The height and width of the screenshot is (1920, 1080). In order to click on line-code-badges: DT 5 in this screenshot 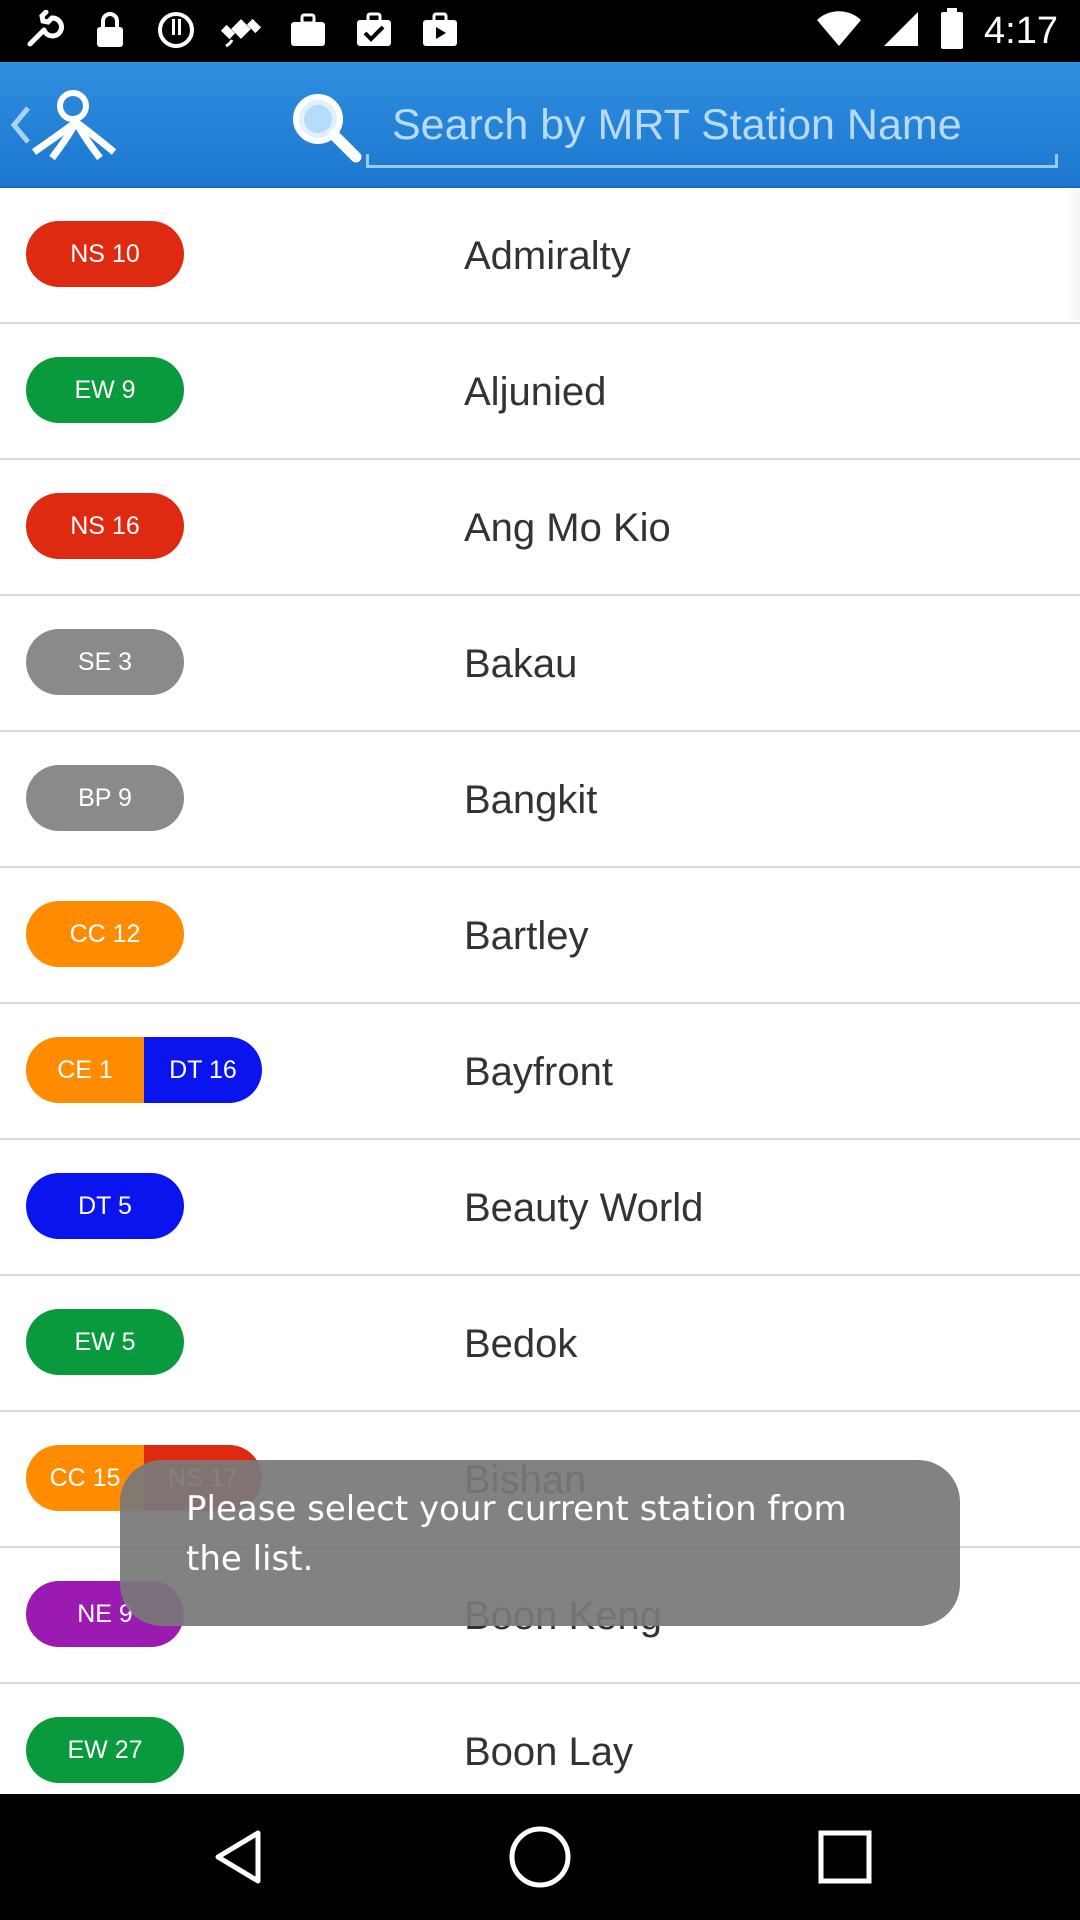, I will do `click(105, 1206)`.